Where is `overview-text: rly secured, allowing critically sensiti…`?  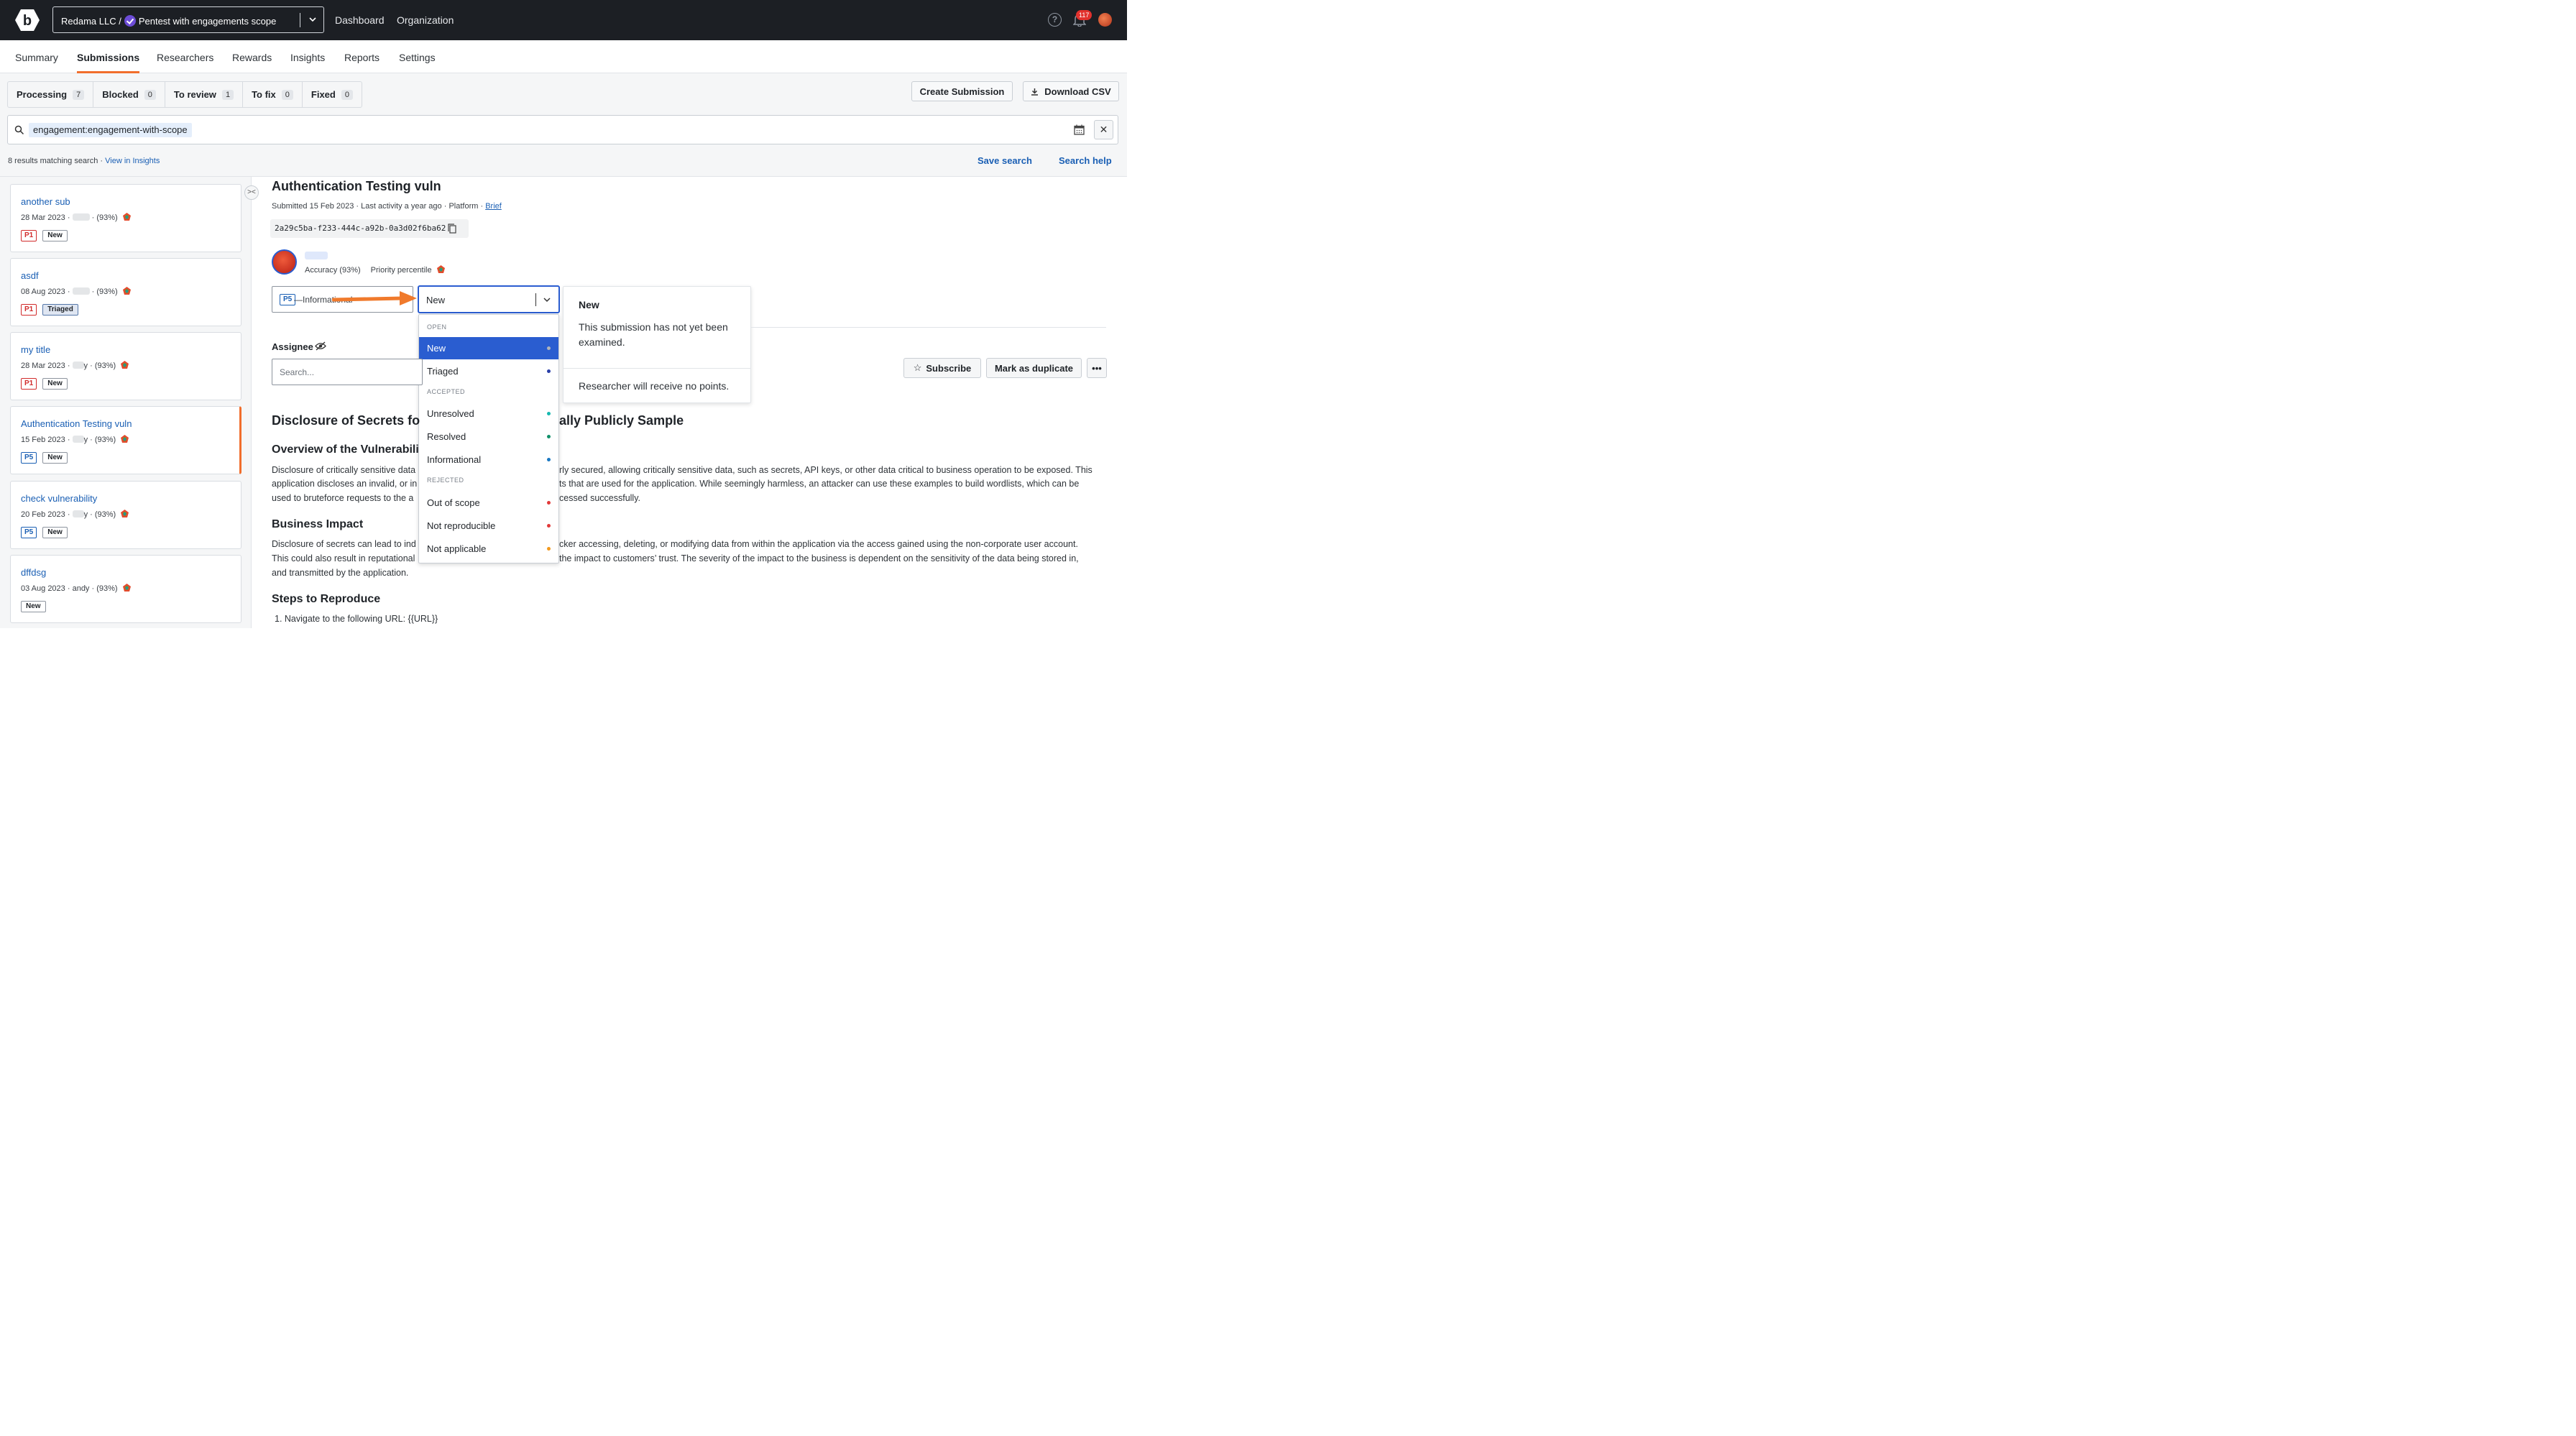
overview-text: rly secured, allowing critically sensiti… is located at coordinates (825, 470).